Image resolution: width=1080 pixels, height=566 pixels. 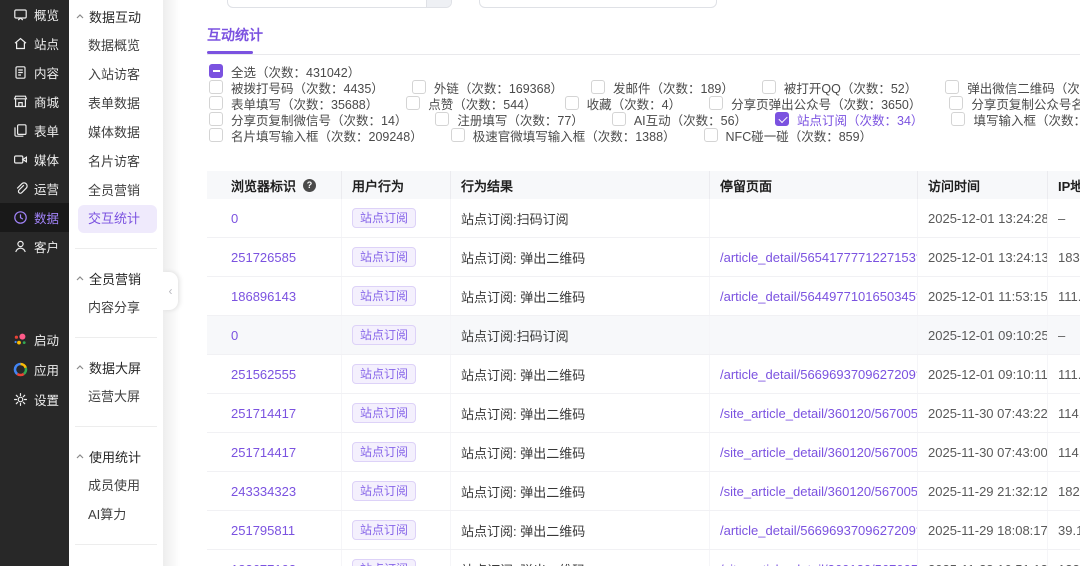 I want to click on checkbox-label: 名片填写输入框（次数：209248）, so click(x=327, y=136).